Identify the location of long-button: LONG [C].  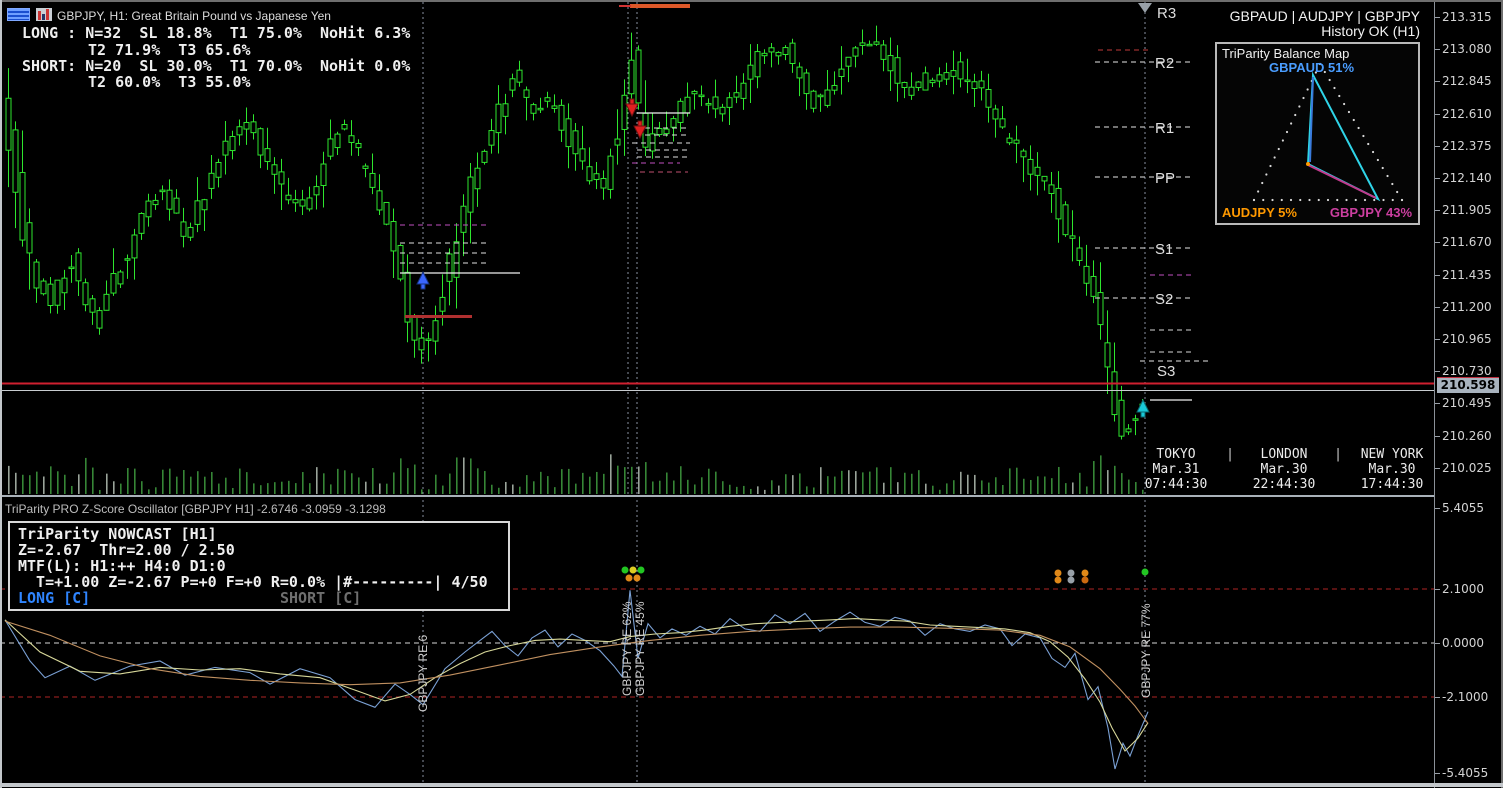
(54, 598).